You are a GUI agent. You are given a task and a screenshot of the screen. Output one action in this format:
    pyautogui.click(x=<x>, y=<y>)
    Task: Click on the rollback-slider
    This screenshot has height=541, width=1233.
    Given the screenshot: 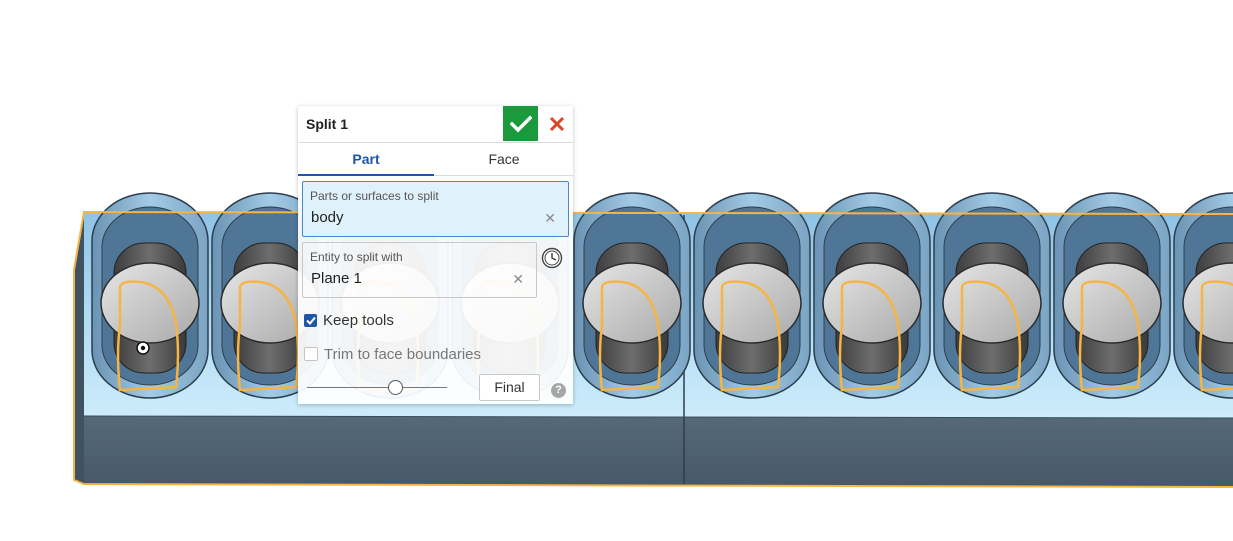 What is the action you would take?
    pyautogui.click(x=377, y=388)
    